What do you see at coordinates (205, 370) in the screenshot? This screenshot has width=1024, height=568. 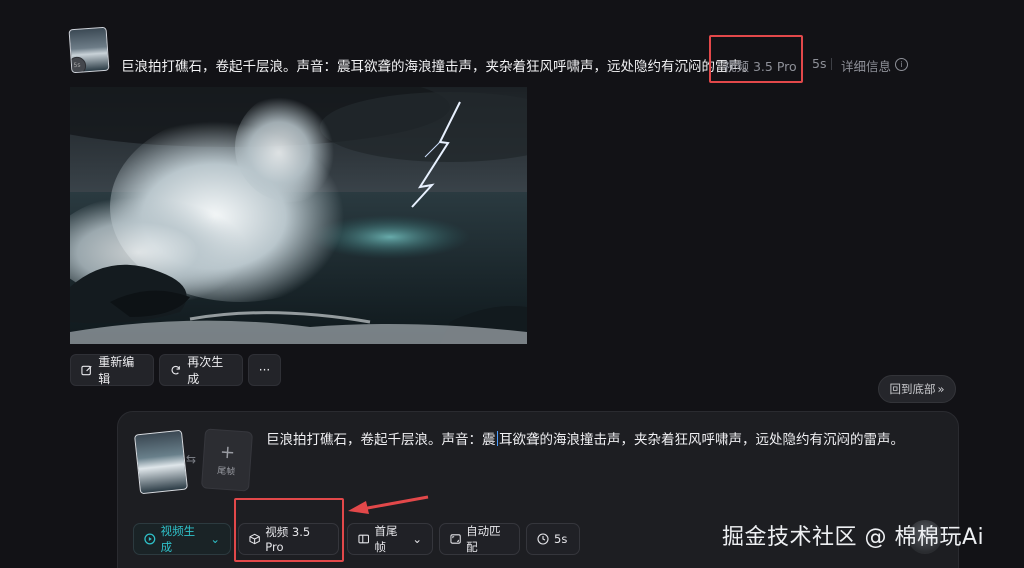 I see `regenerate-label: 再次生成` at bounding box center [205, 370].